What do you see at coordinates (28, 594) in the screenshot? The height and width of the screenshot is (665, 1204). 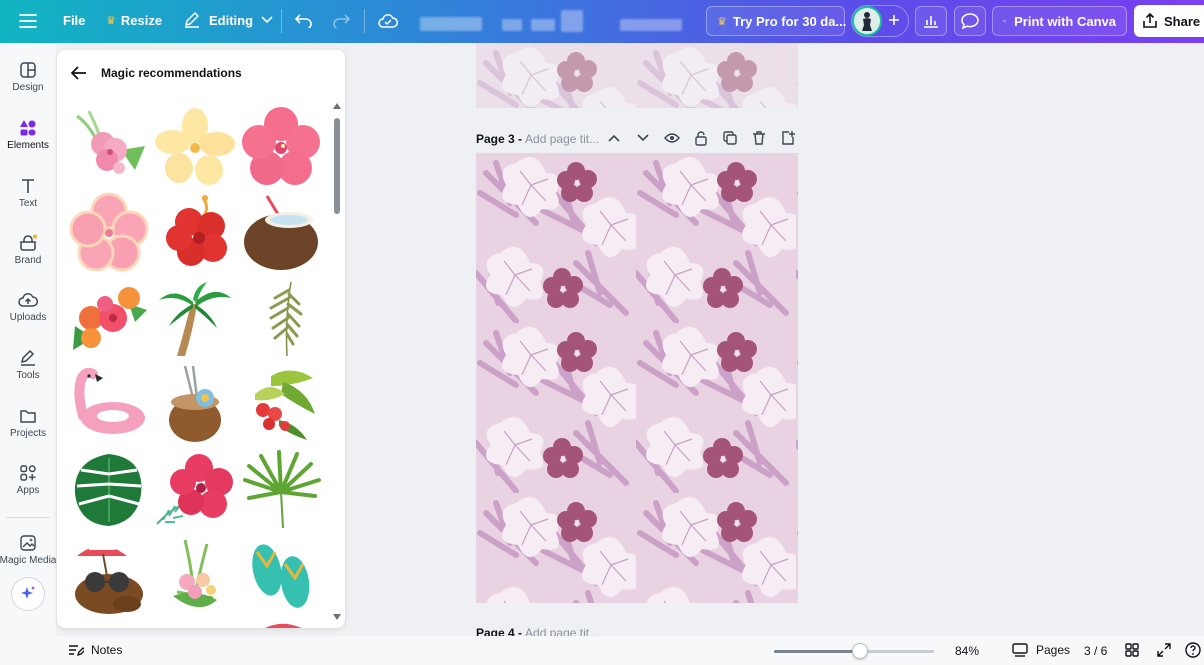 I see `magic-assistant-button` at bounding box center [28, 594].